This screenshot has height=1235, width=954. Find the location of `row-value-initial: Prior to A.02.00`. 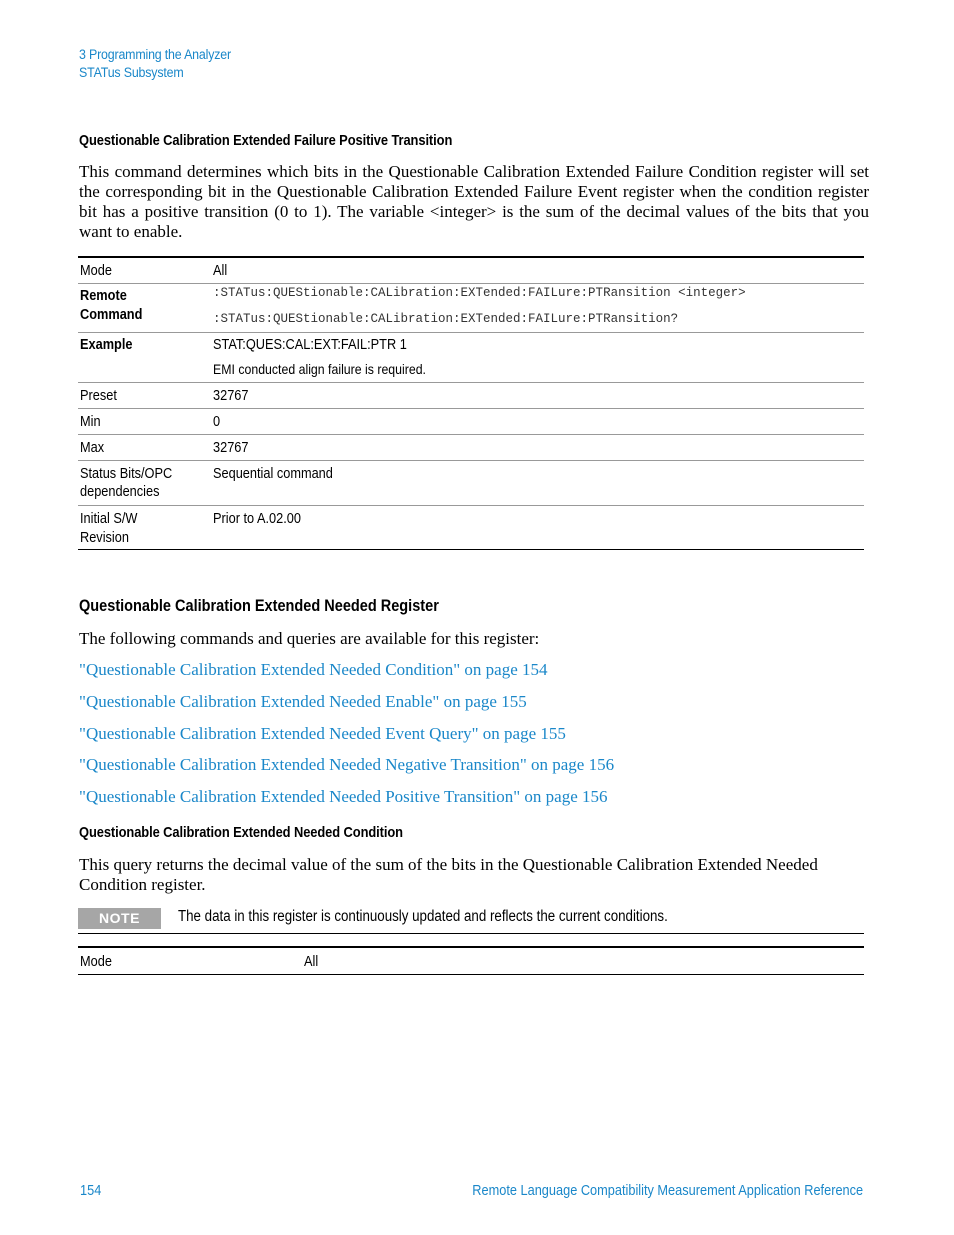

row-value-initial: Prior to A.02.00 is located at coordinates (257, 519).